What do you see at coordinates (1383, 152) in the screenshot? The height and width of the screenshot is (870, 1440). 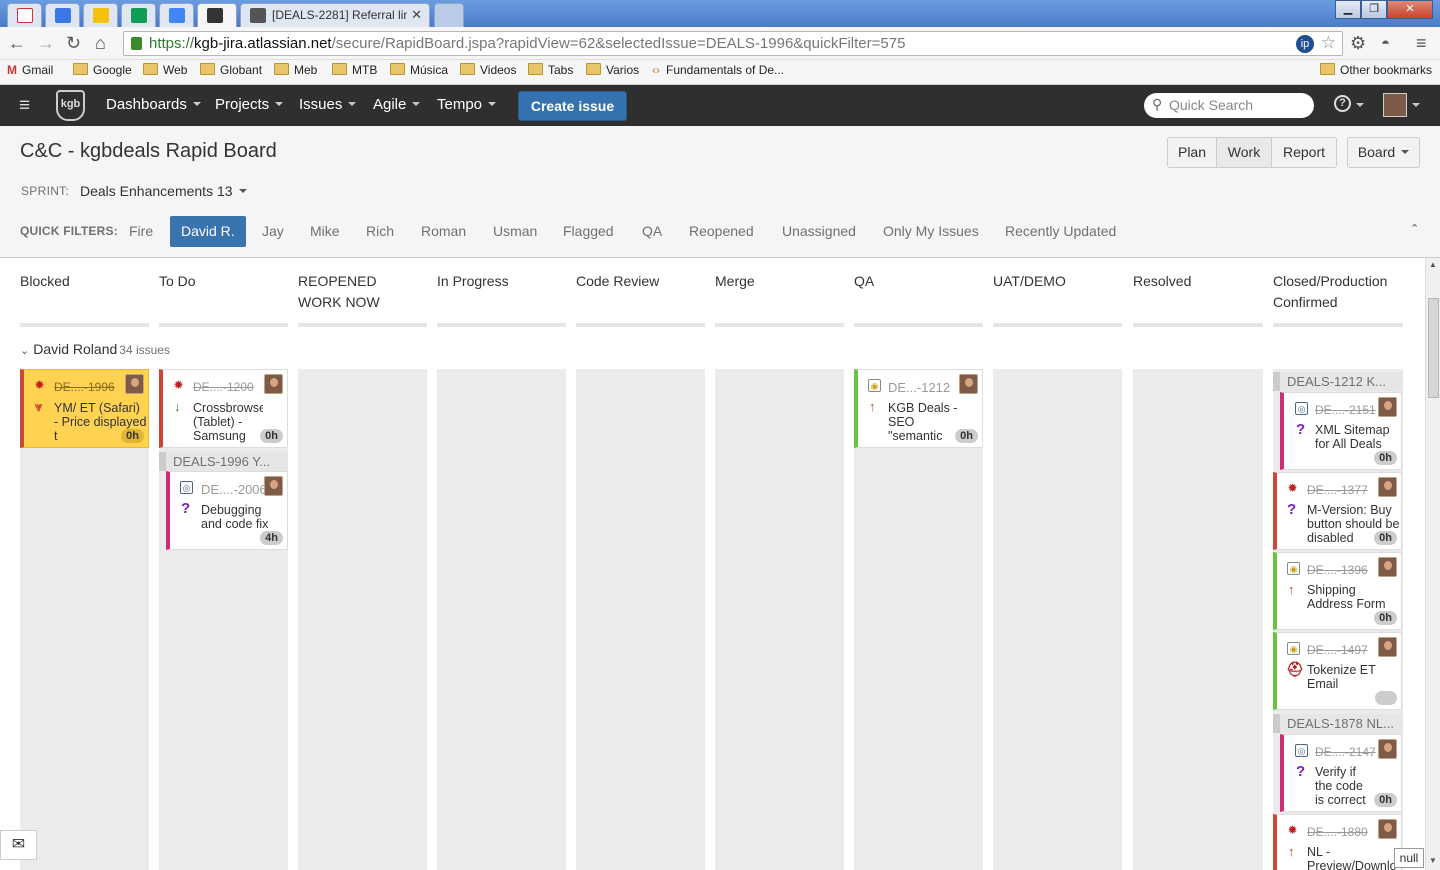 I see `board-menu-button: Board` at bounding box center [1383, 152].